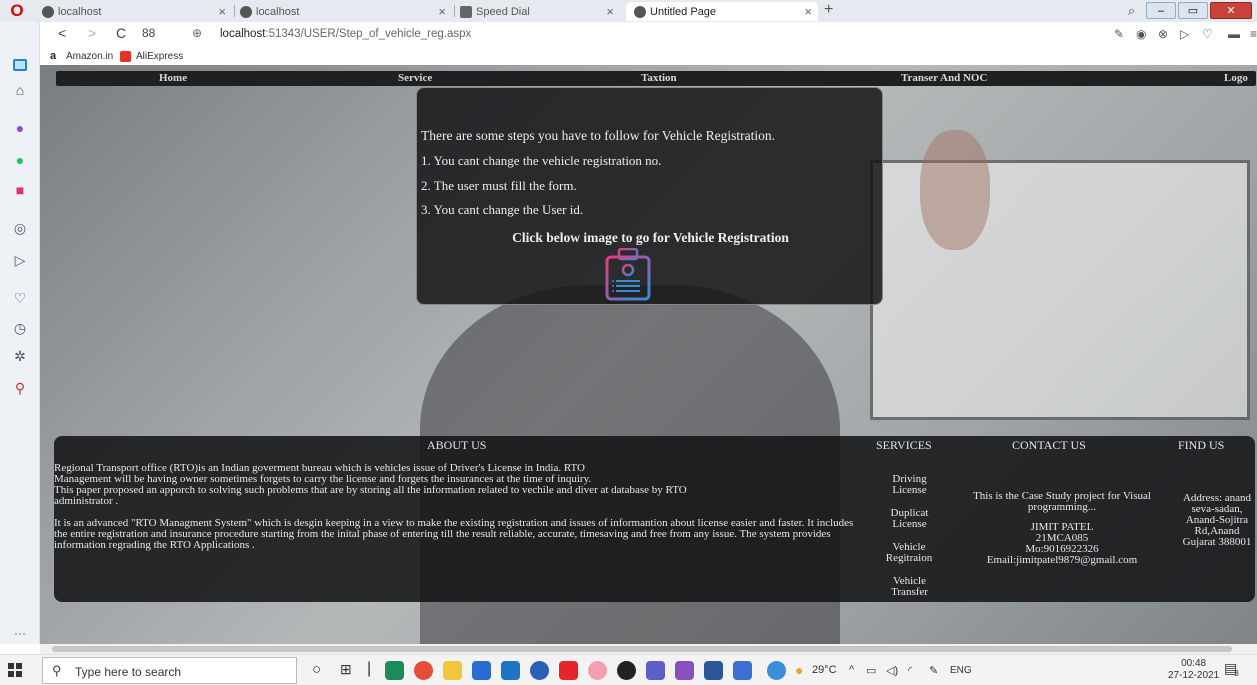  I want to click on search-tabs-icon: ⌕, so click(1131, 11).